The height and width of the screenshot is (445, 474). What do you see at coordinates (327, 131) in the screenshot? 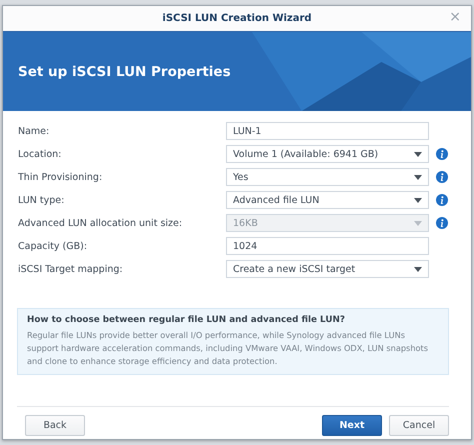
I see `text-field: LUN-1` at bounding box center [327, 131].